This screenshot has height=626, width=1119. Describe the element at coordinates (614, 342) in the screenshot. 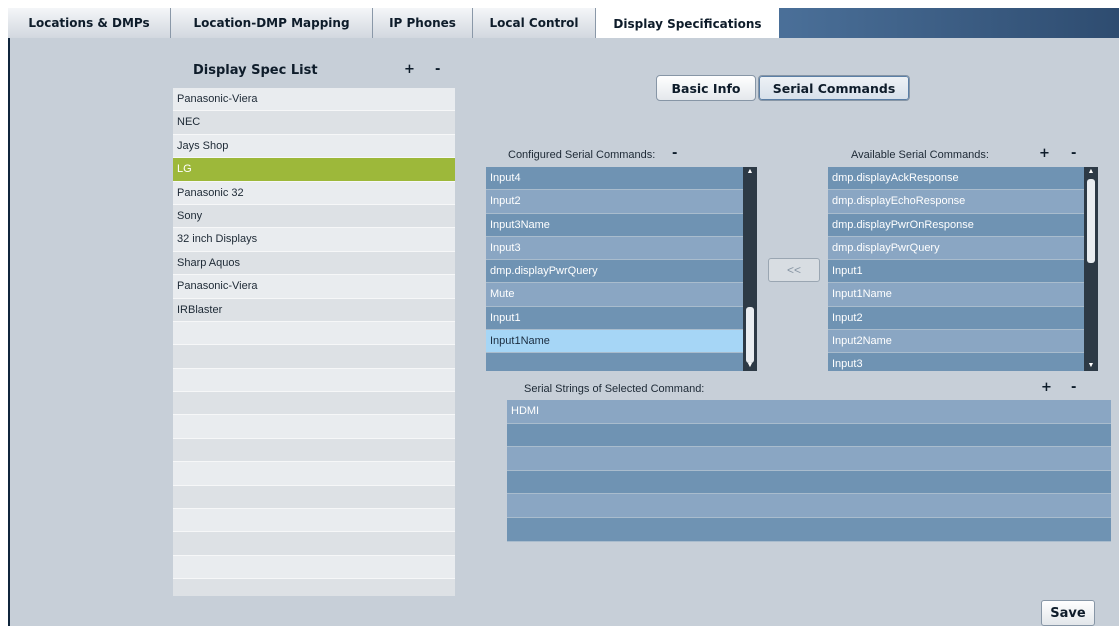

I see `list-item-selected: Input1Name` at that location.